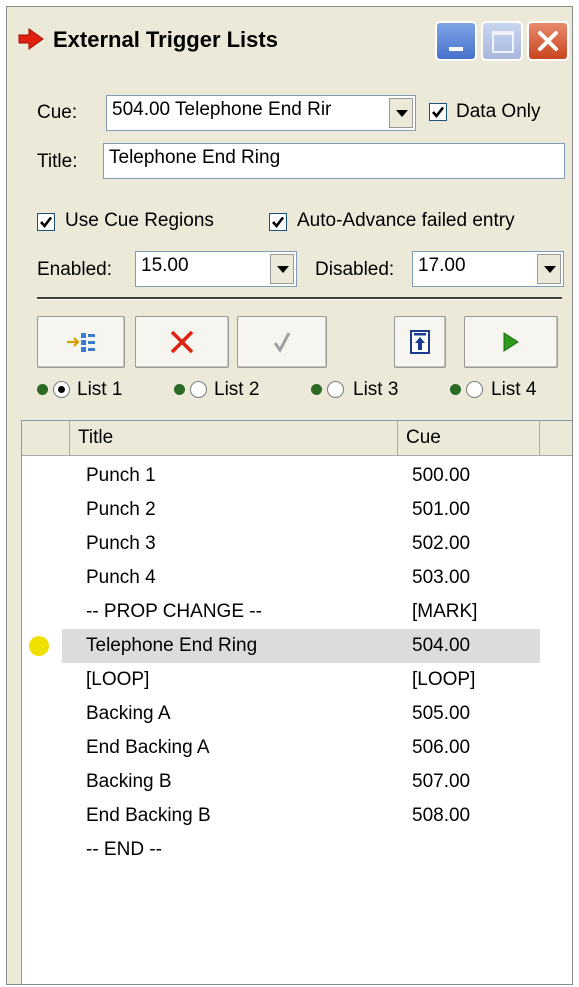 The width and height of the screenshot is (579, 987). Describe the element at coordinates (297, 646) in the screenshot. I see `table-row-current: Telephone End Ring 504.00` at that location.